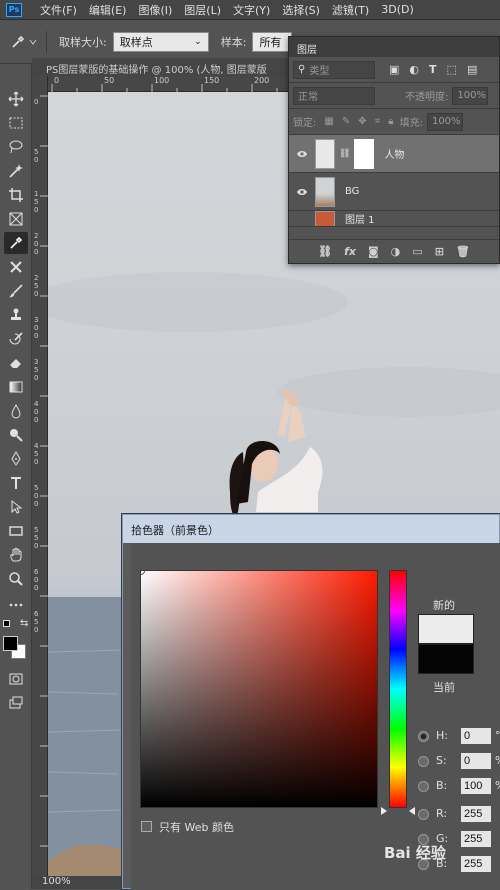 The image size is (500, 890). I want to click on type-tool-icon, so click(16, 483).